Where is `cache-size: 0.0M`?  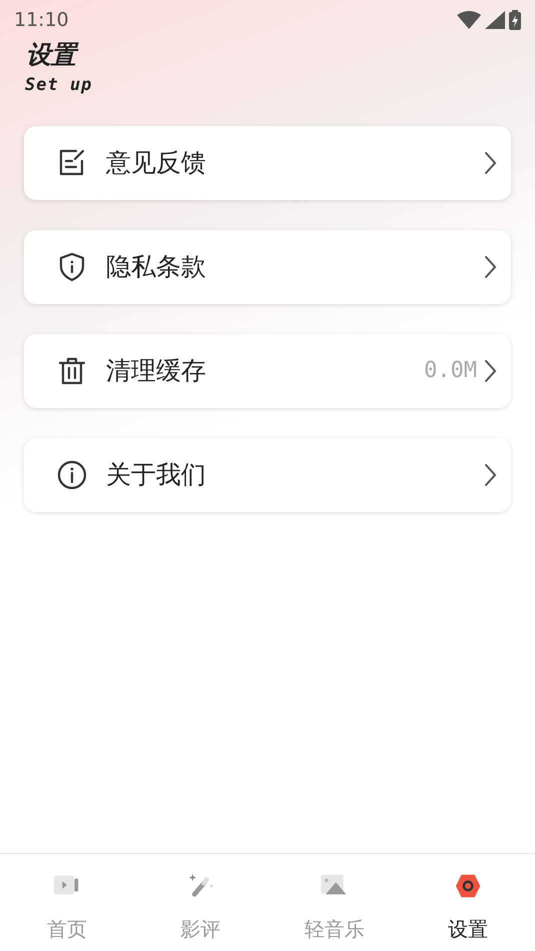
cache-size: 0.0M is located at coordinates (450, 371).